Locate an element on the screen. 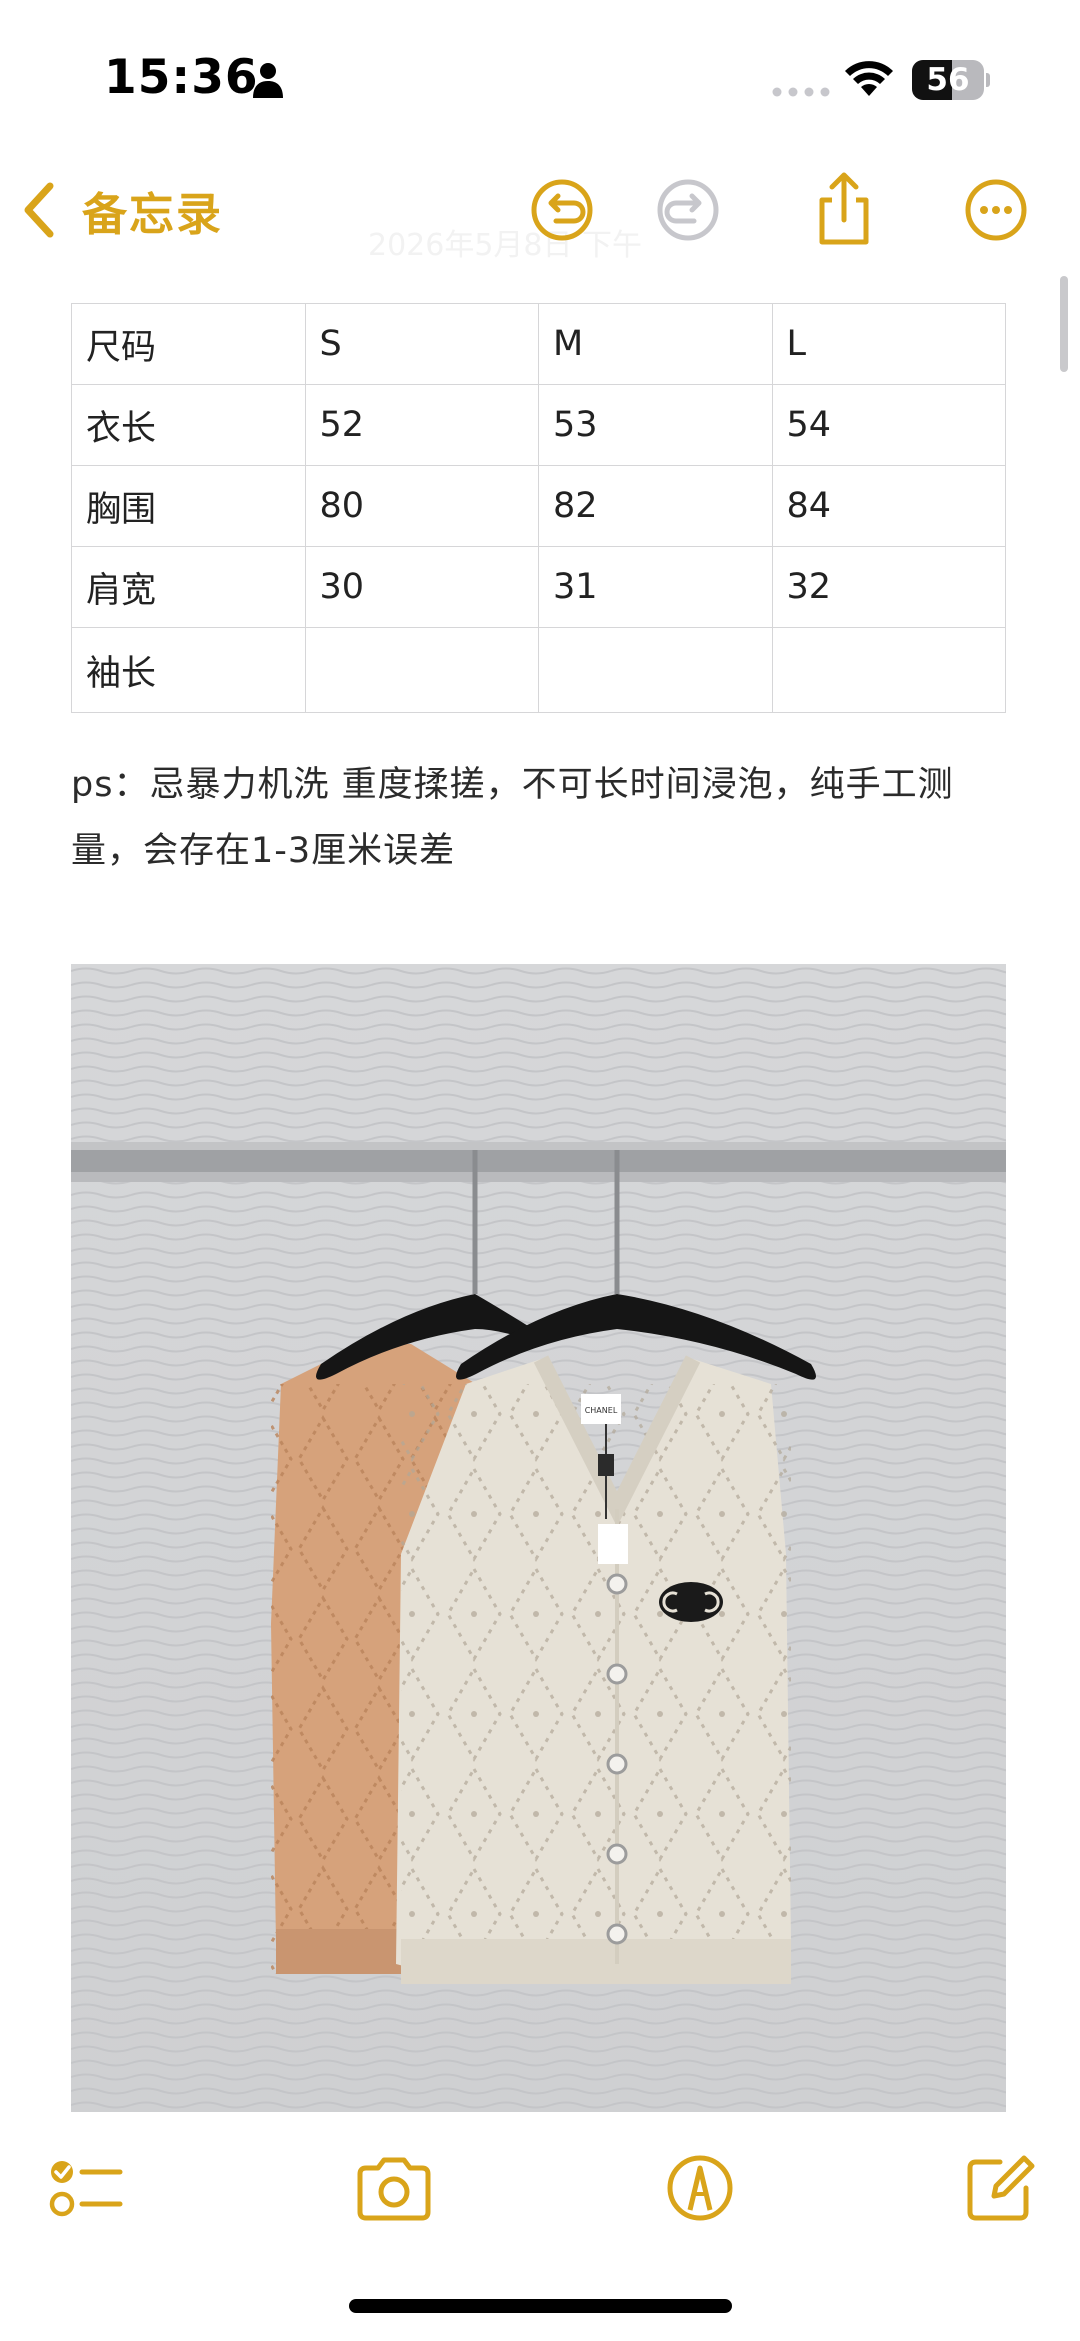 The width and height of the screenshot is (1080, 2341). share-icon is located at coordinates (844, 210).